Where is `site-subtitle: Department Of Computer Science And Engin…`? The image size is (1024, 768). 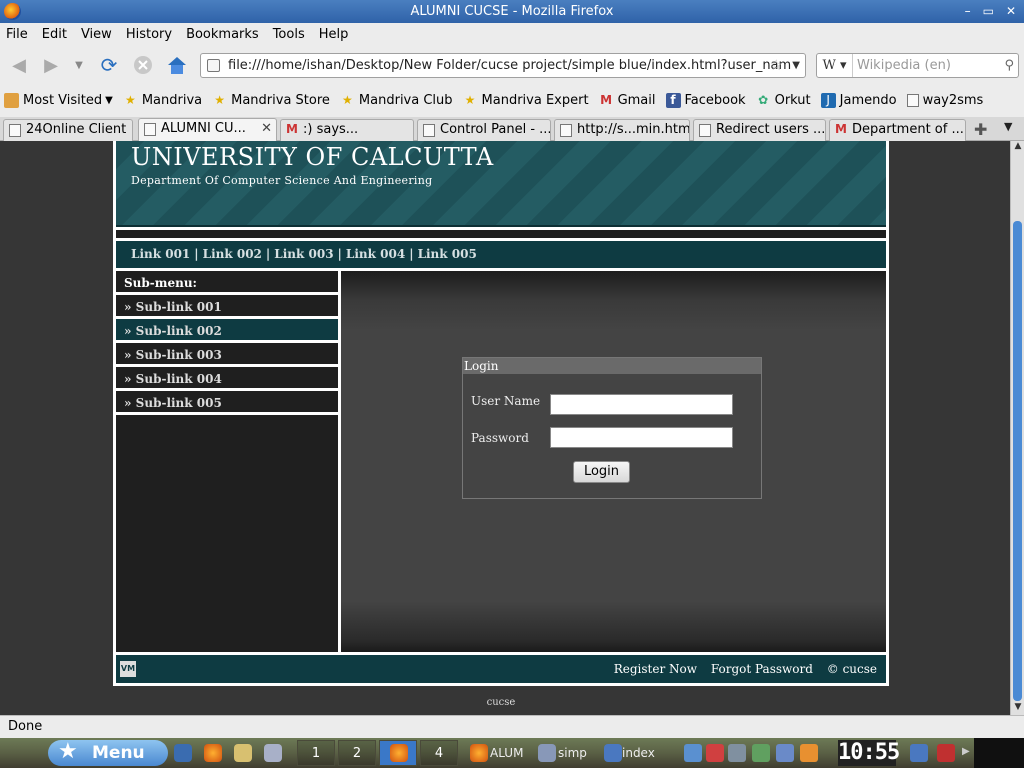
site-subtitle: Department Of Computer Science And Engin… is located at coordinates (282, 180).